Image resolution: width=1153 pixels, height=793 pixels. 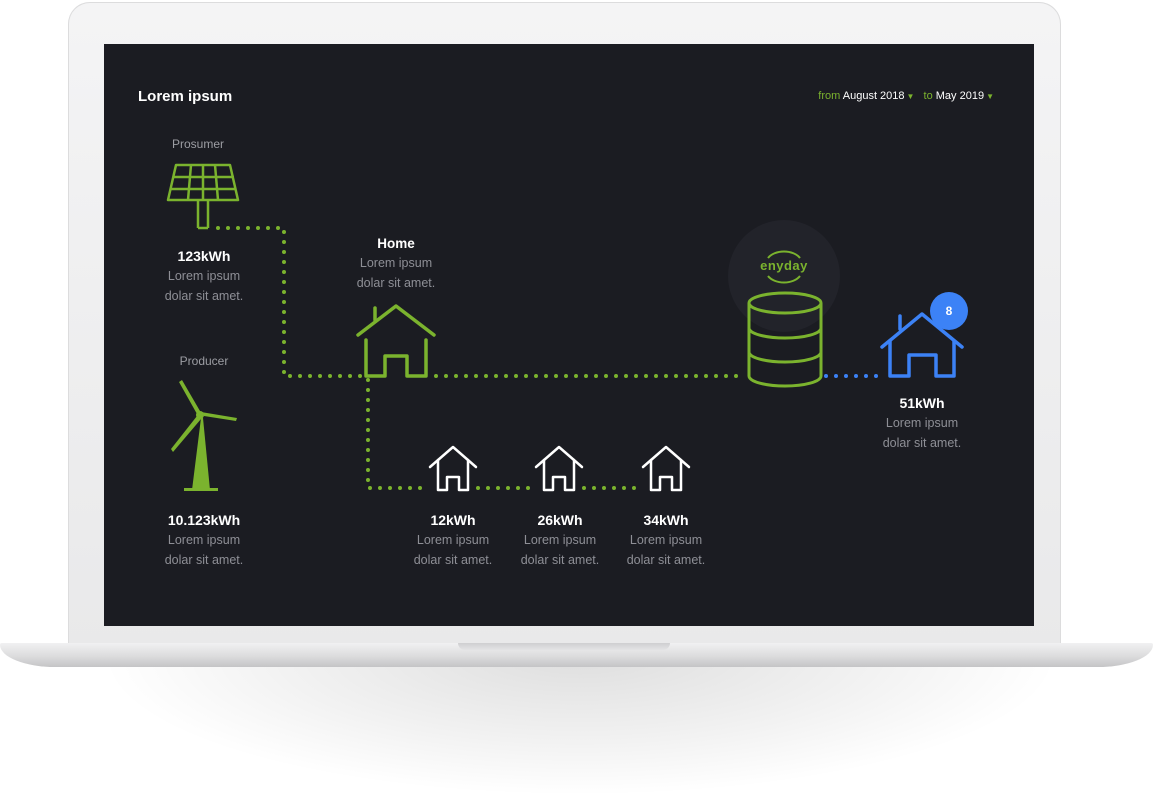 What do you see at coordinates (949, 311) in the screenshot?
I see `notification-badge: 8` at bounding box center [949, 311].